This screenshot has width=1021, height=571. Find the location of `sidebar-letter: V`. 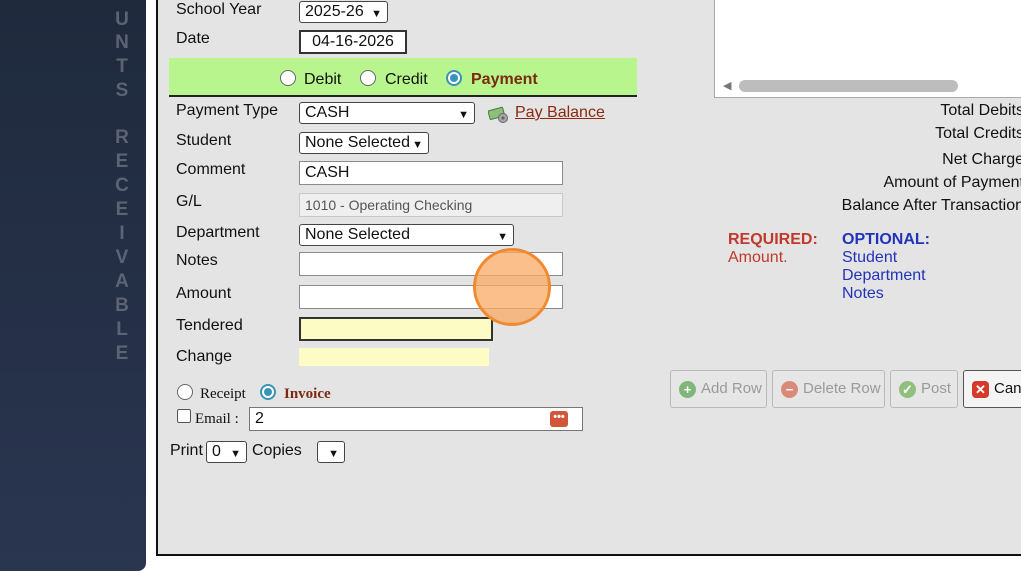

sidebar-letter: V is located at coordinates (122, 257).